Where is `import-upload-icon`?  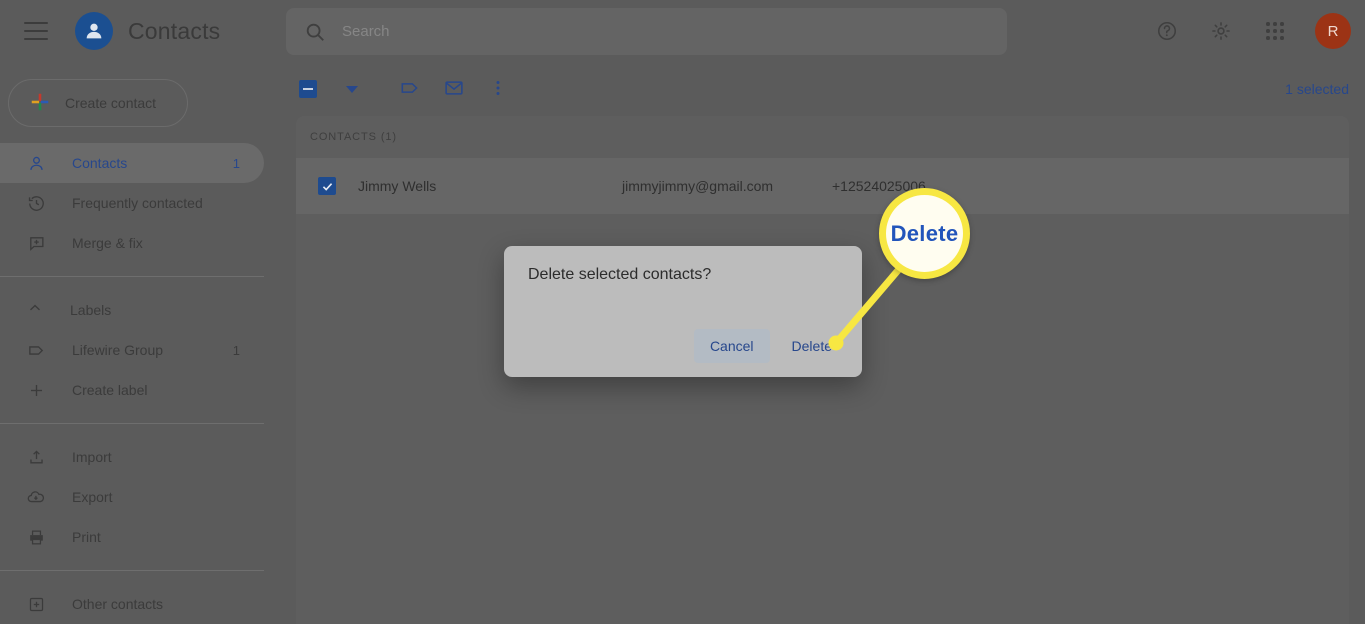 import-upload-icon is located at coordinates (36, 457).